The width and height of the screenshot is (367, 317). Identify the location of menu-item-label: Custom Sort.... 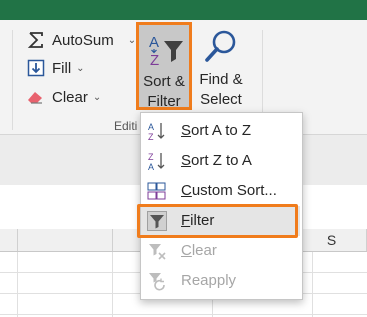
(229, 190).